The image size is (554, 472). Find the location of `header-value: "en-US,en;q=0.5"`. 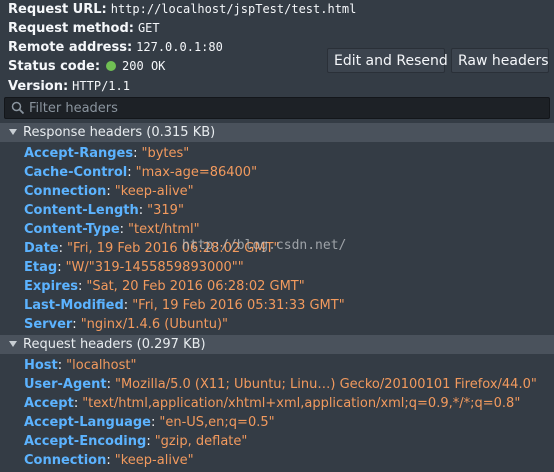

header-value: "en-US,en;q=0.5" is located at coordinates (217, 422).